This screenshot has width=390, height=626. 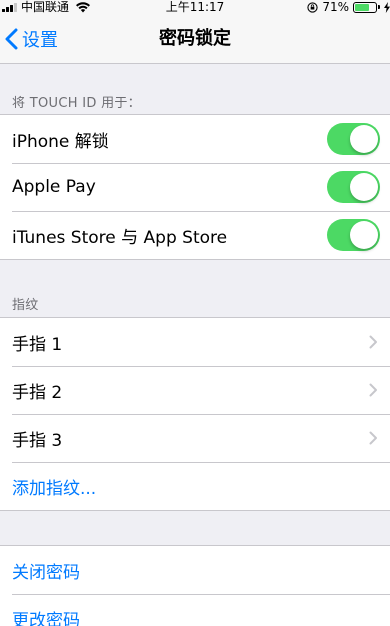 What do you see at coordinates (37, 440) in the screenshot?
I see `row-label: 手指 3` at bounding box center [37, 440].